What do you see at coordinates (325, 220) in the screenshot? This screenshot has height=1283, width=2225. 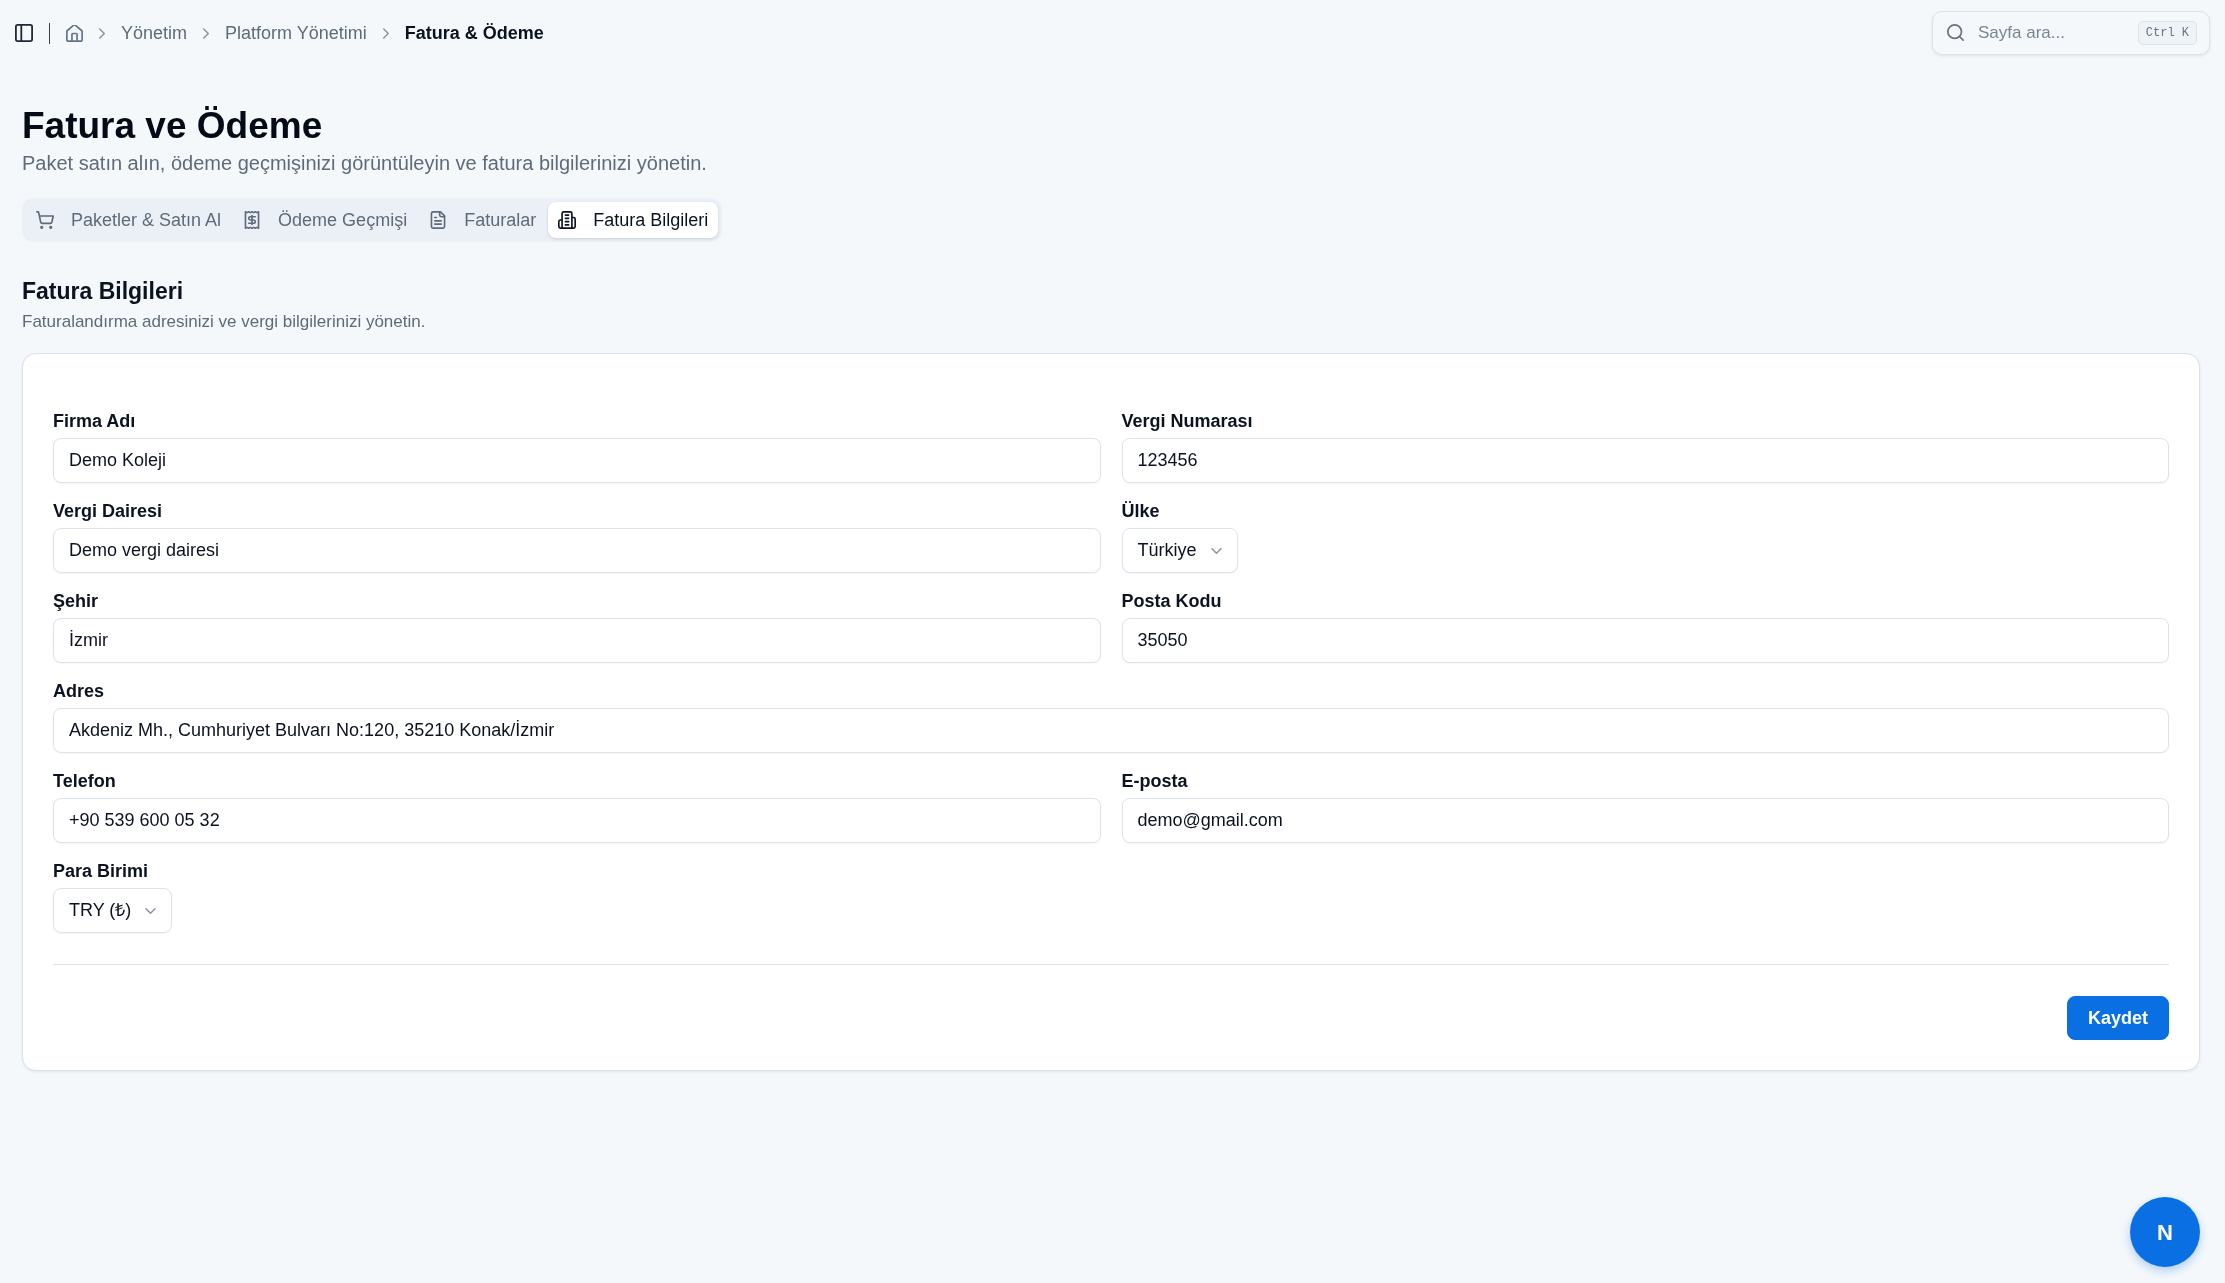 I see `tab: Ödeme Geçmişi` at bounding box center [325, 220].